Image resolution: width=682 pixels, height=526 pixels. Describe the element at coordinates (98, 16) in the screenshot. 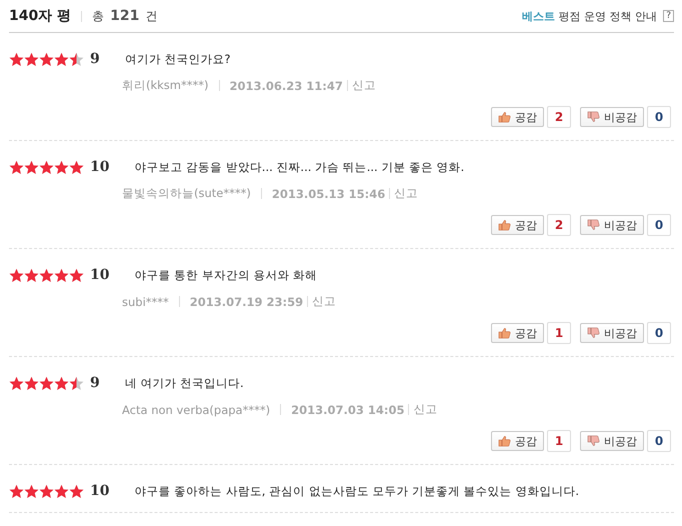

I see `total-label: 총` at that location.